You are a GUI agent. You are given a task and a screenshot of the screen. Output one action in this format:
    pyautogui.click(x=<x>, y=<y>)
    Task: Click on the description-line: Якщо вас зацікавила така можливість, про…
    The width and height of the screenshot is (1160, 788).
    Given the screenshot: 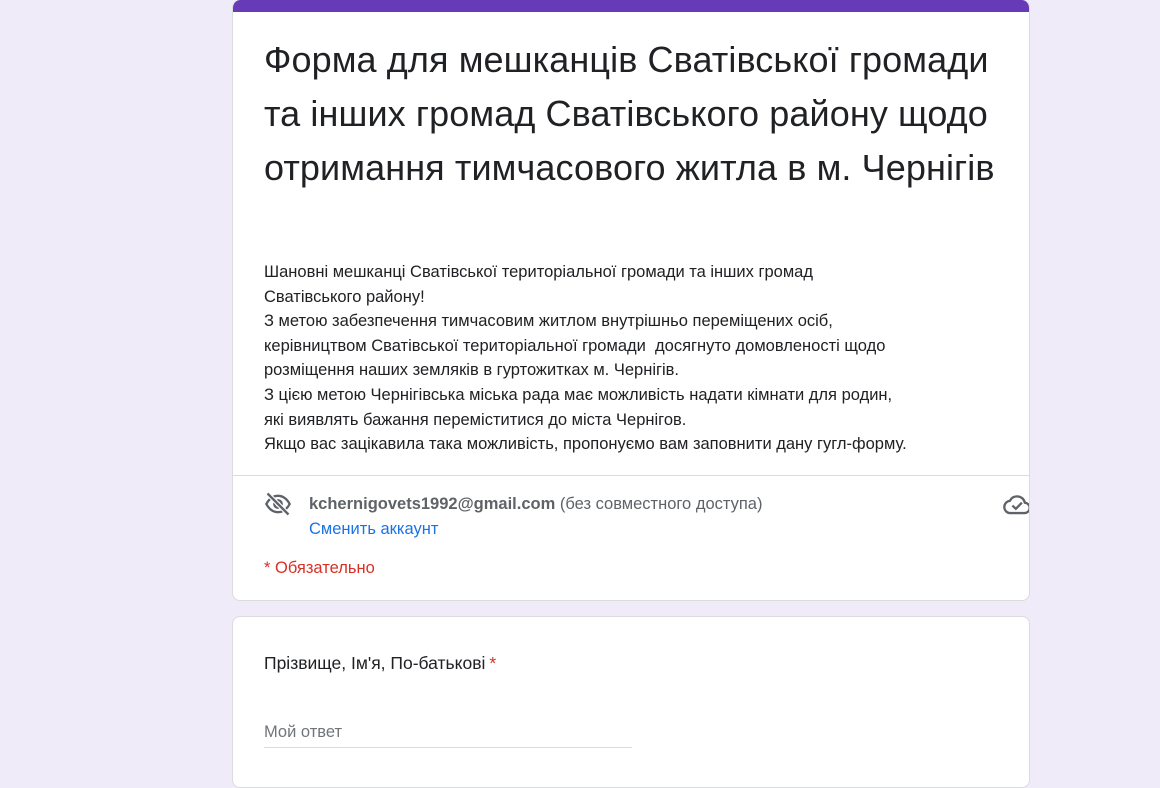 What is the action you would take?
    pyautogui.click(x=585, y=444)
    